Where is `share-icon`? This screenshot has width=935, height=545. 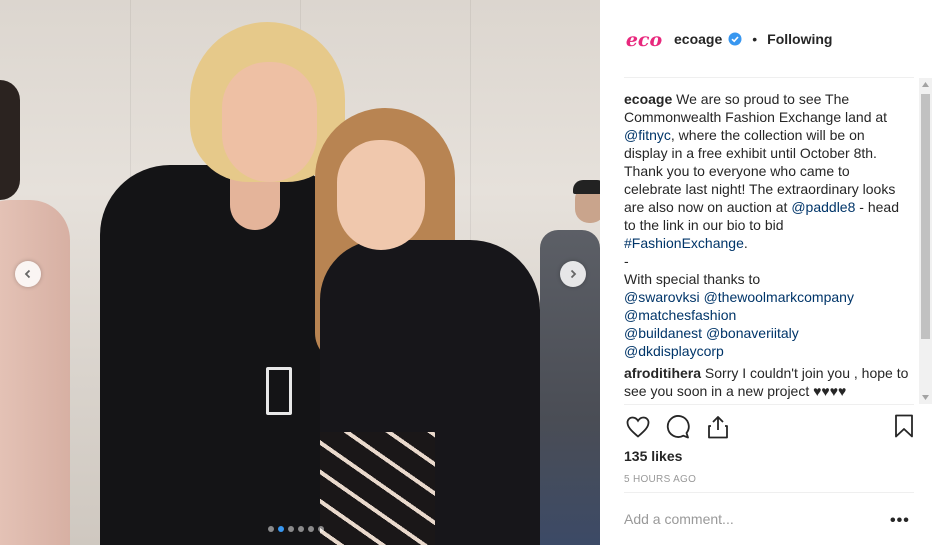
share-icon is located at coordinates (718, 427).